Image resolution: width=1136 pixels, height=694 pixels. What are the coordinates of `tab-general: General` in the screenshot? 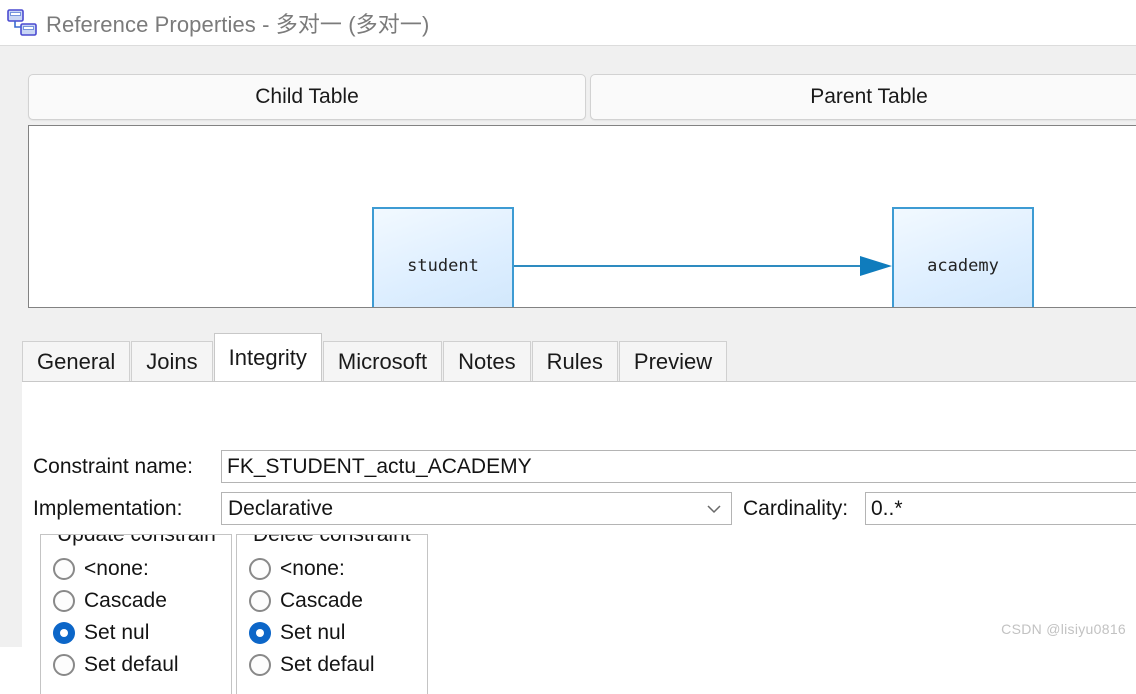 It's located at (76, 361).